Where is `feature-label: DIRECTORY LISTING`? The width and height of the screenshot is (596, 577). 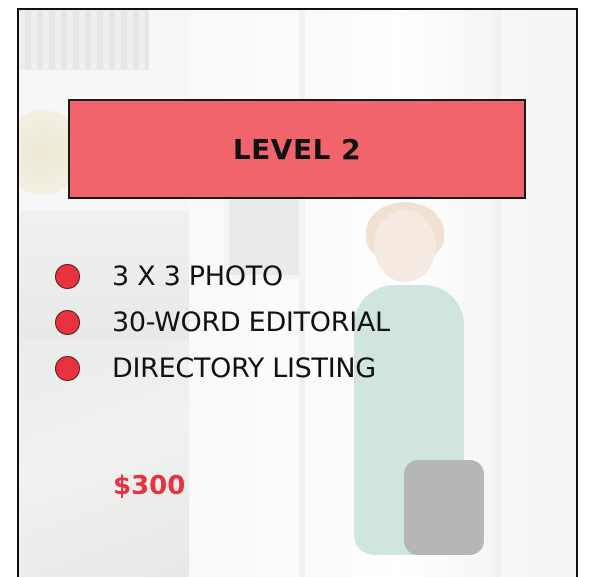
feature-label: DIRECTORY LISTING is located at coordinates (244, 368).